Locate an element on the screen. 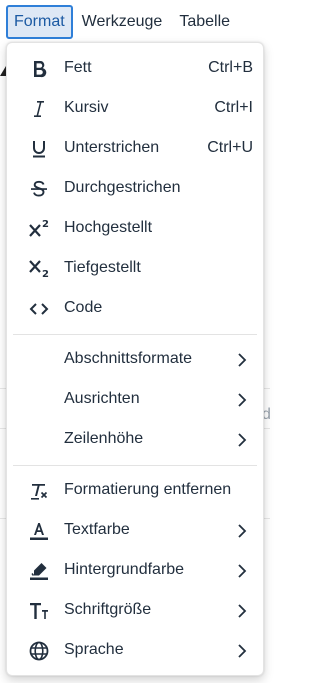 The image size is (320, 683). menubar-werkzeuge: Werkzeuge is located at coordinates (122, 22).